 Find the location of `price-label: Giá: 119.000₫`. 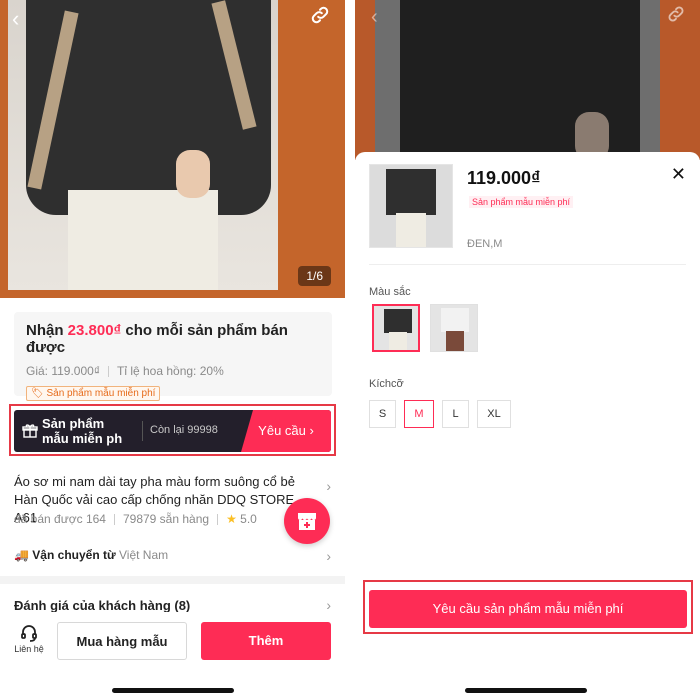

price-label: Giá: 119.000₫ is located at coordinates (63, 371).